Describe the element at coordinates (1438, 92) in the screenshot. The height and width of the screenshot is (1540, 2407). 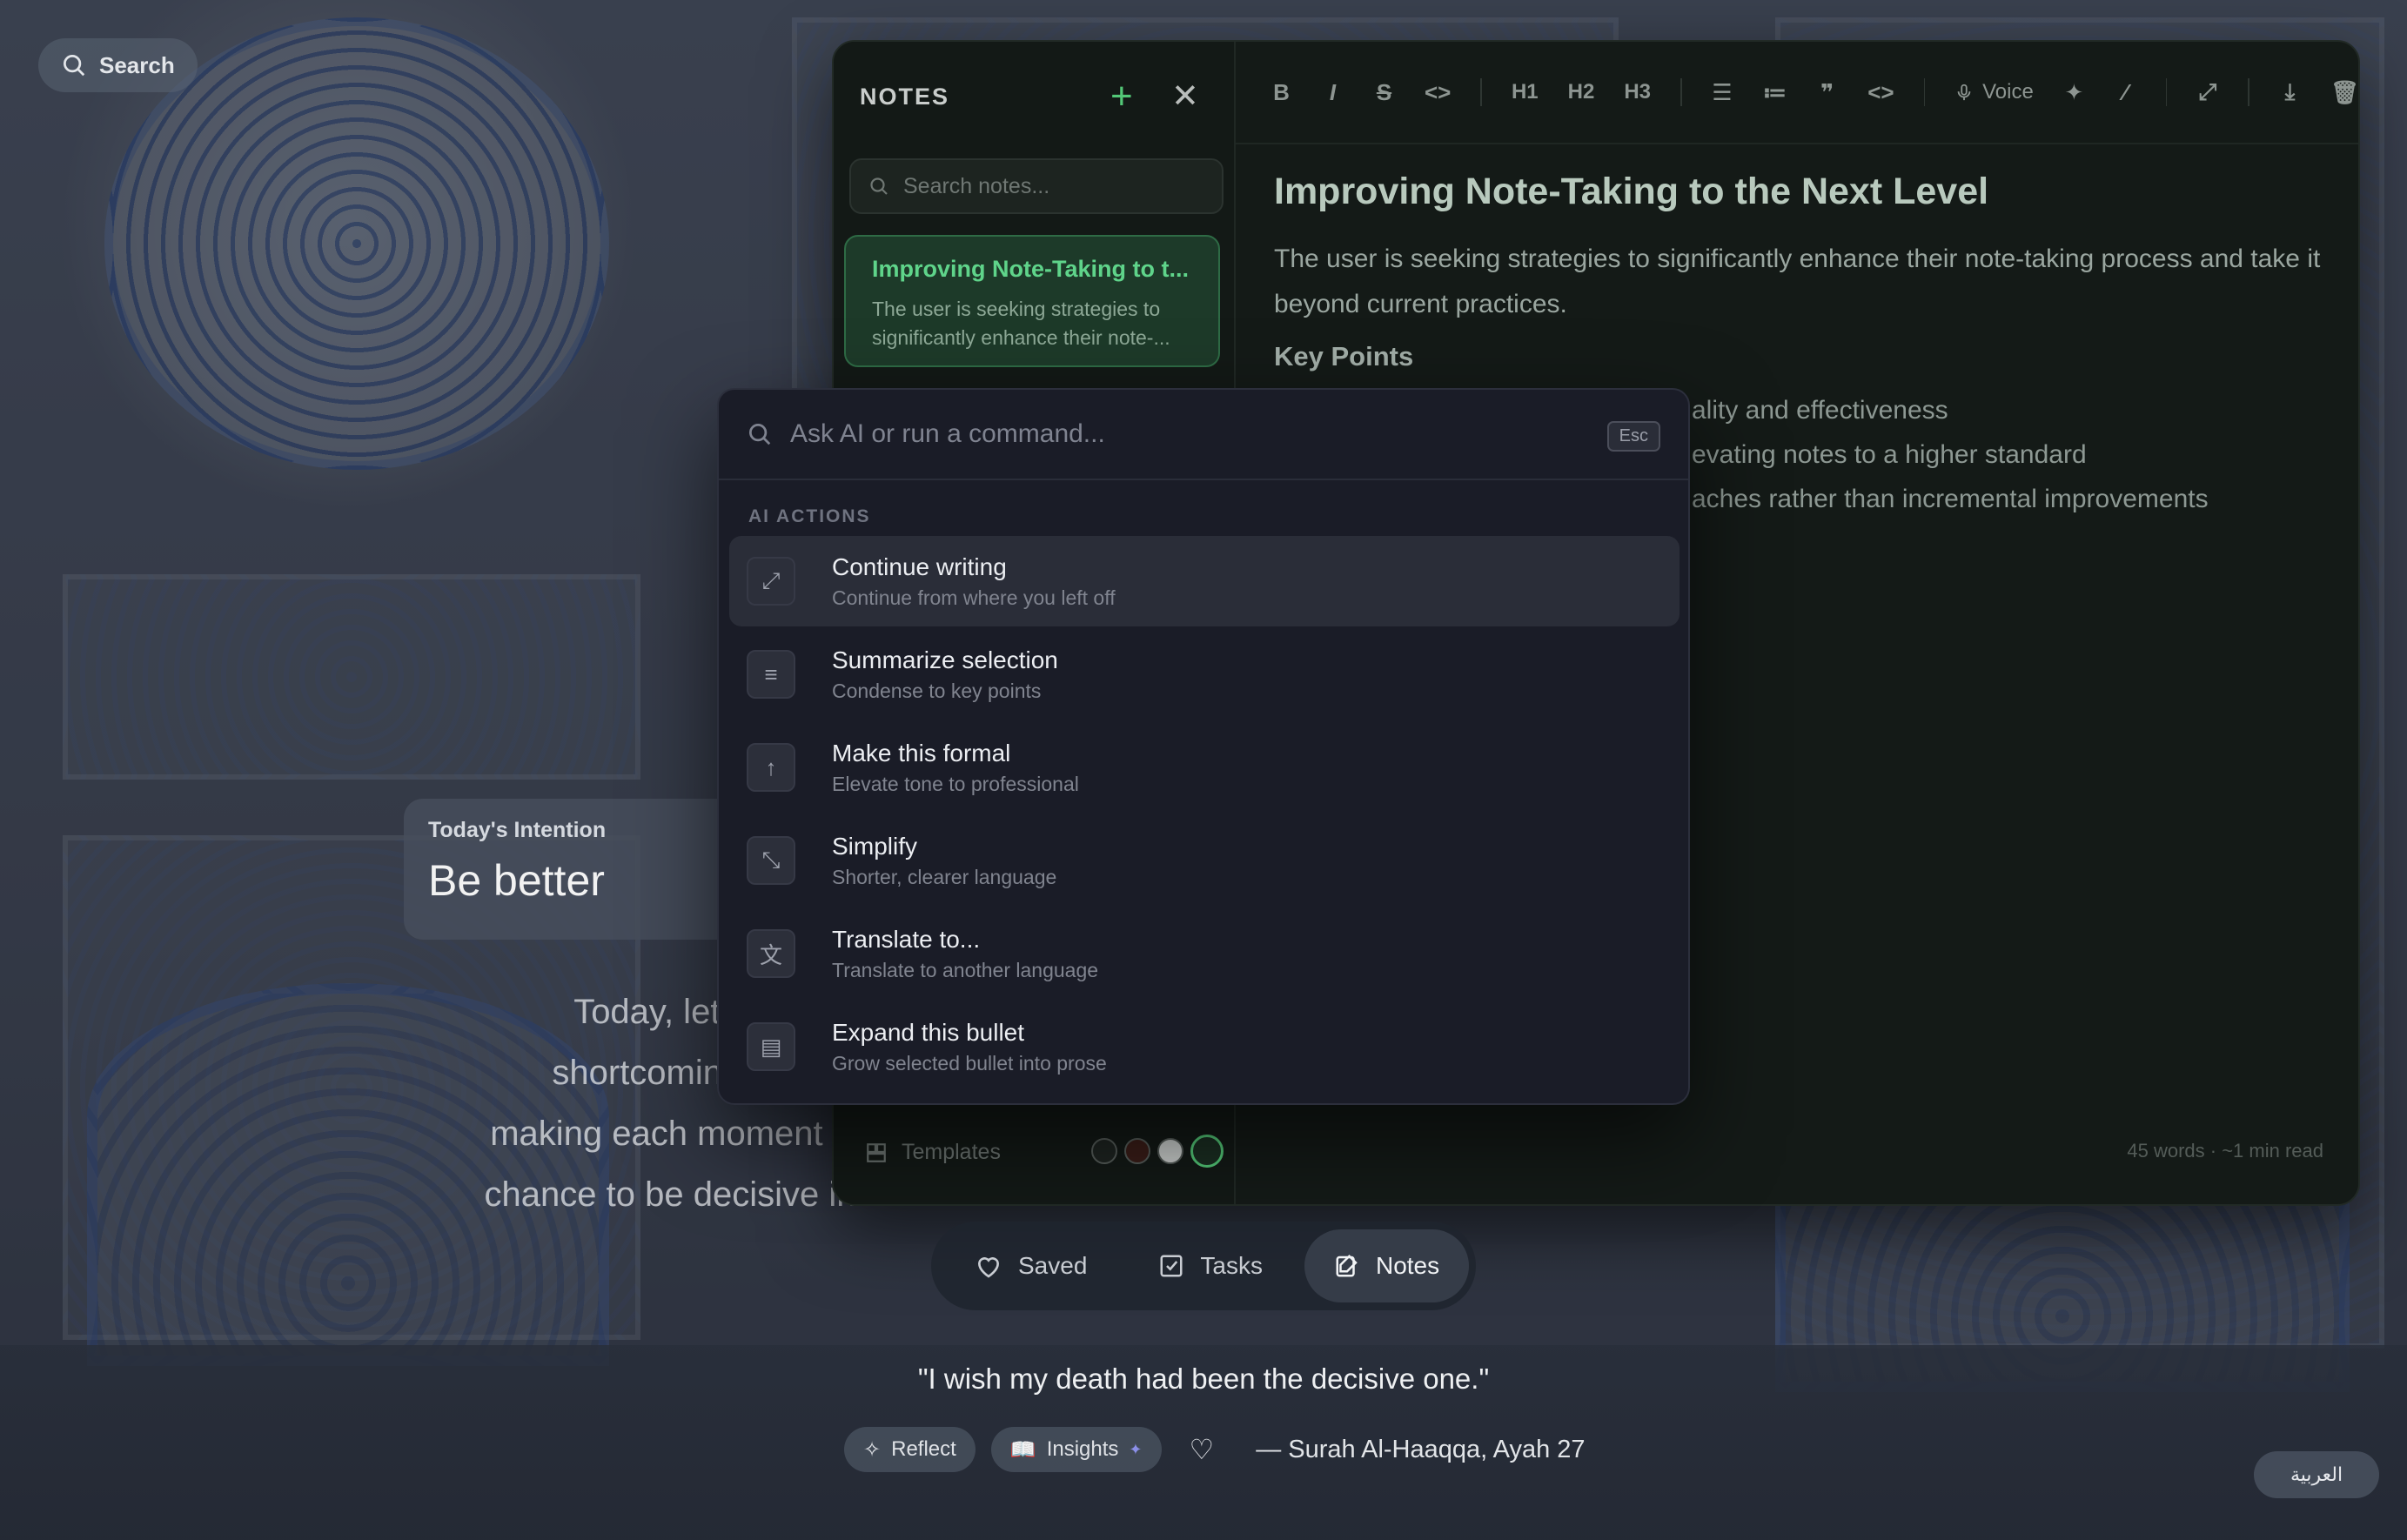
I see `inline-code-button: <>` at that location.